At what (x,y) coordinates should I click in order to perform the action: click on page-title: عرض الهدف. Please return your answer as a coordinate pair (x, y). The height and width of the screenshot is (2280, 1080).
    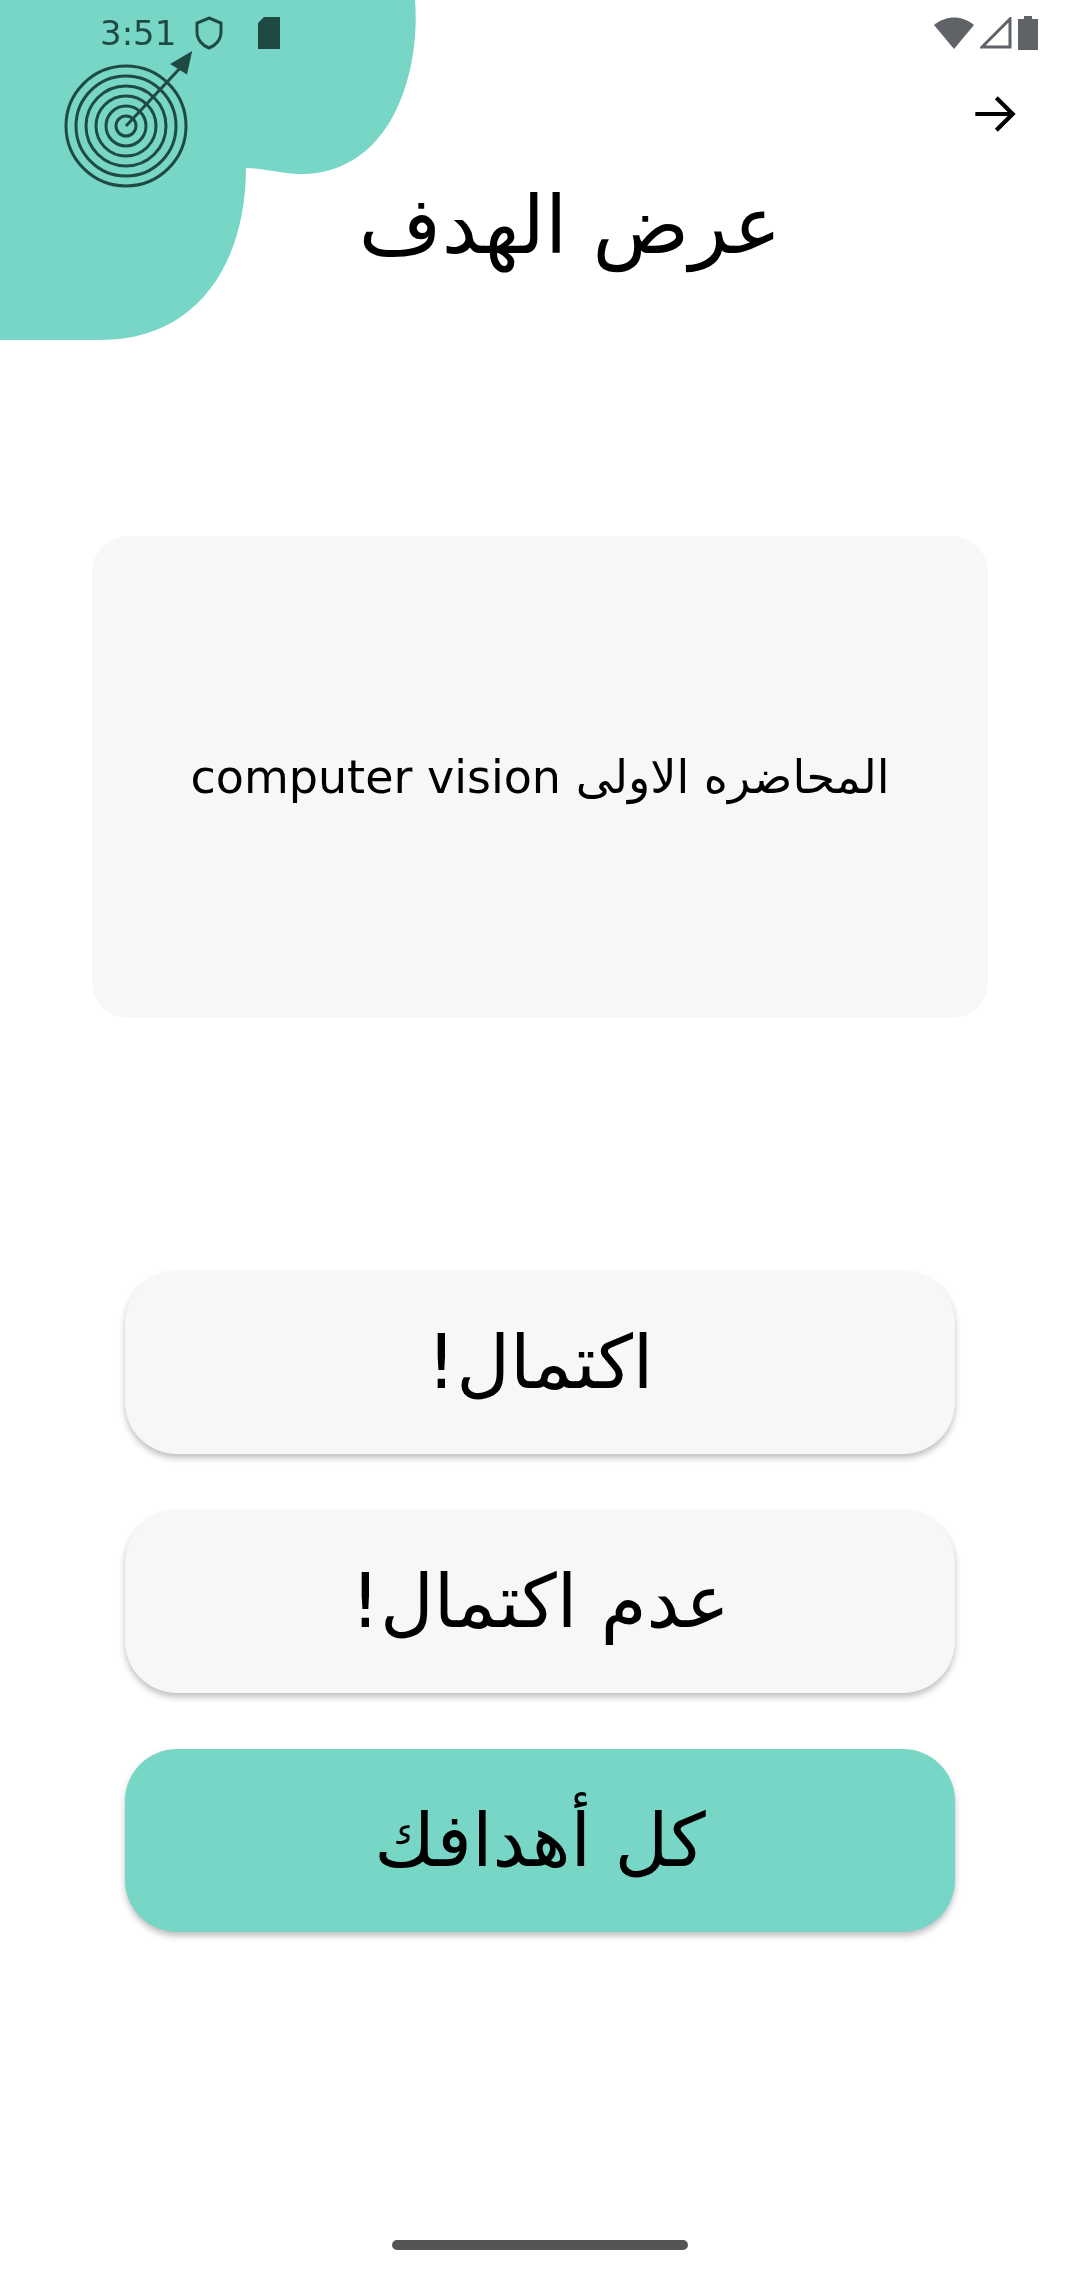
    Looking at the image, I should click on (570, 226).